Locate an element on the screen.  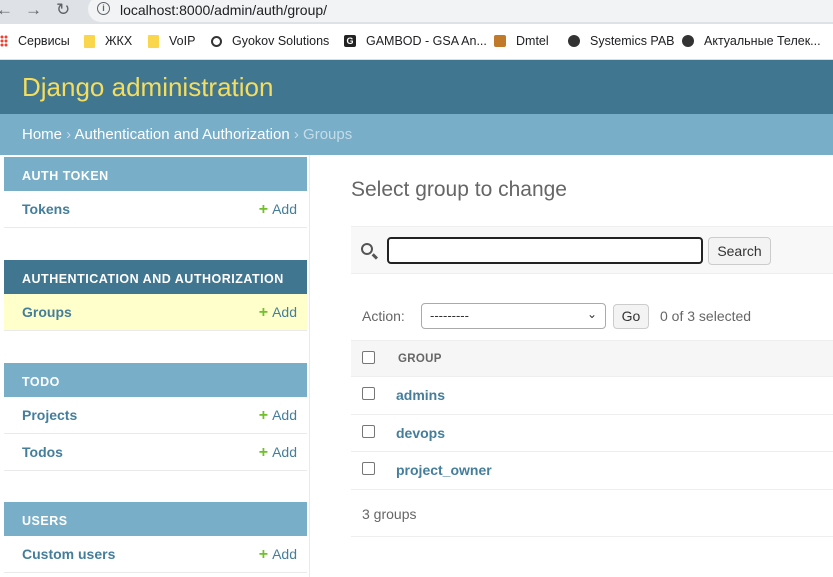
actions-bar: Action: --------- ⌄ Go 0 of 3 selected is located at coordinates (592, 316).